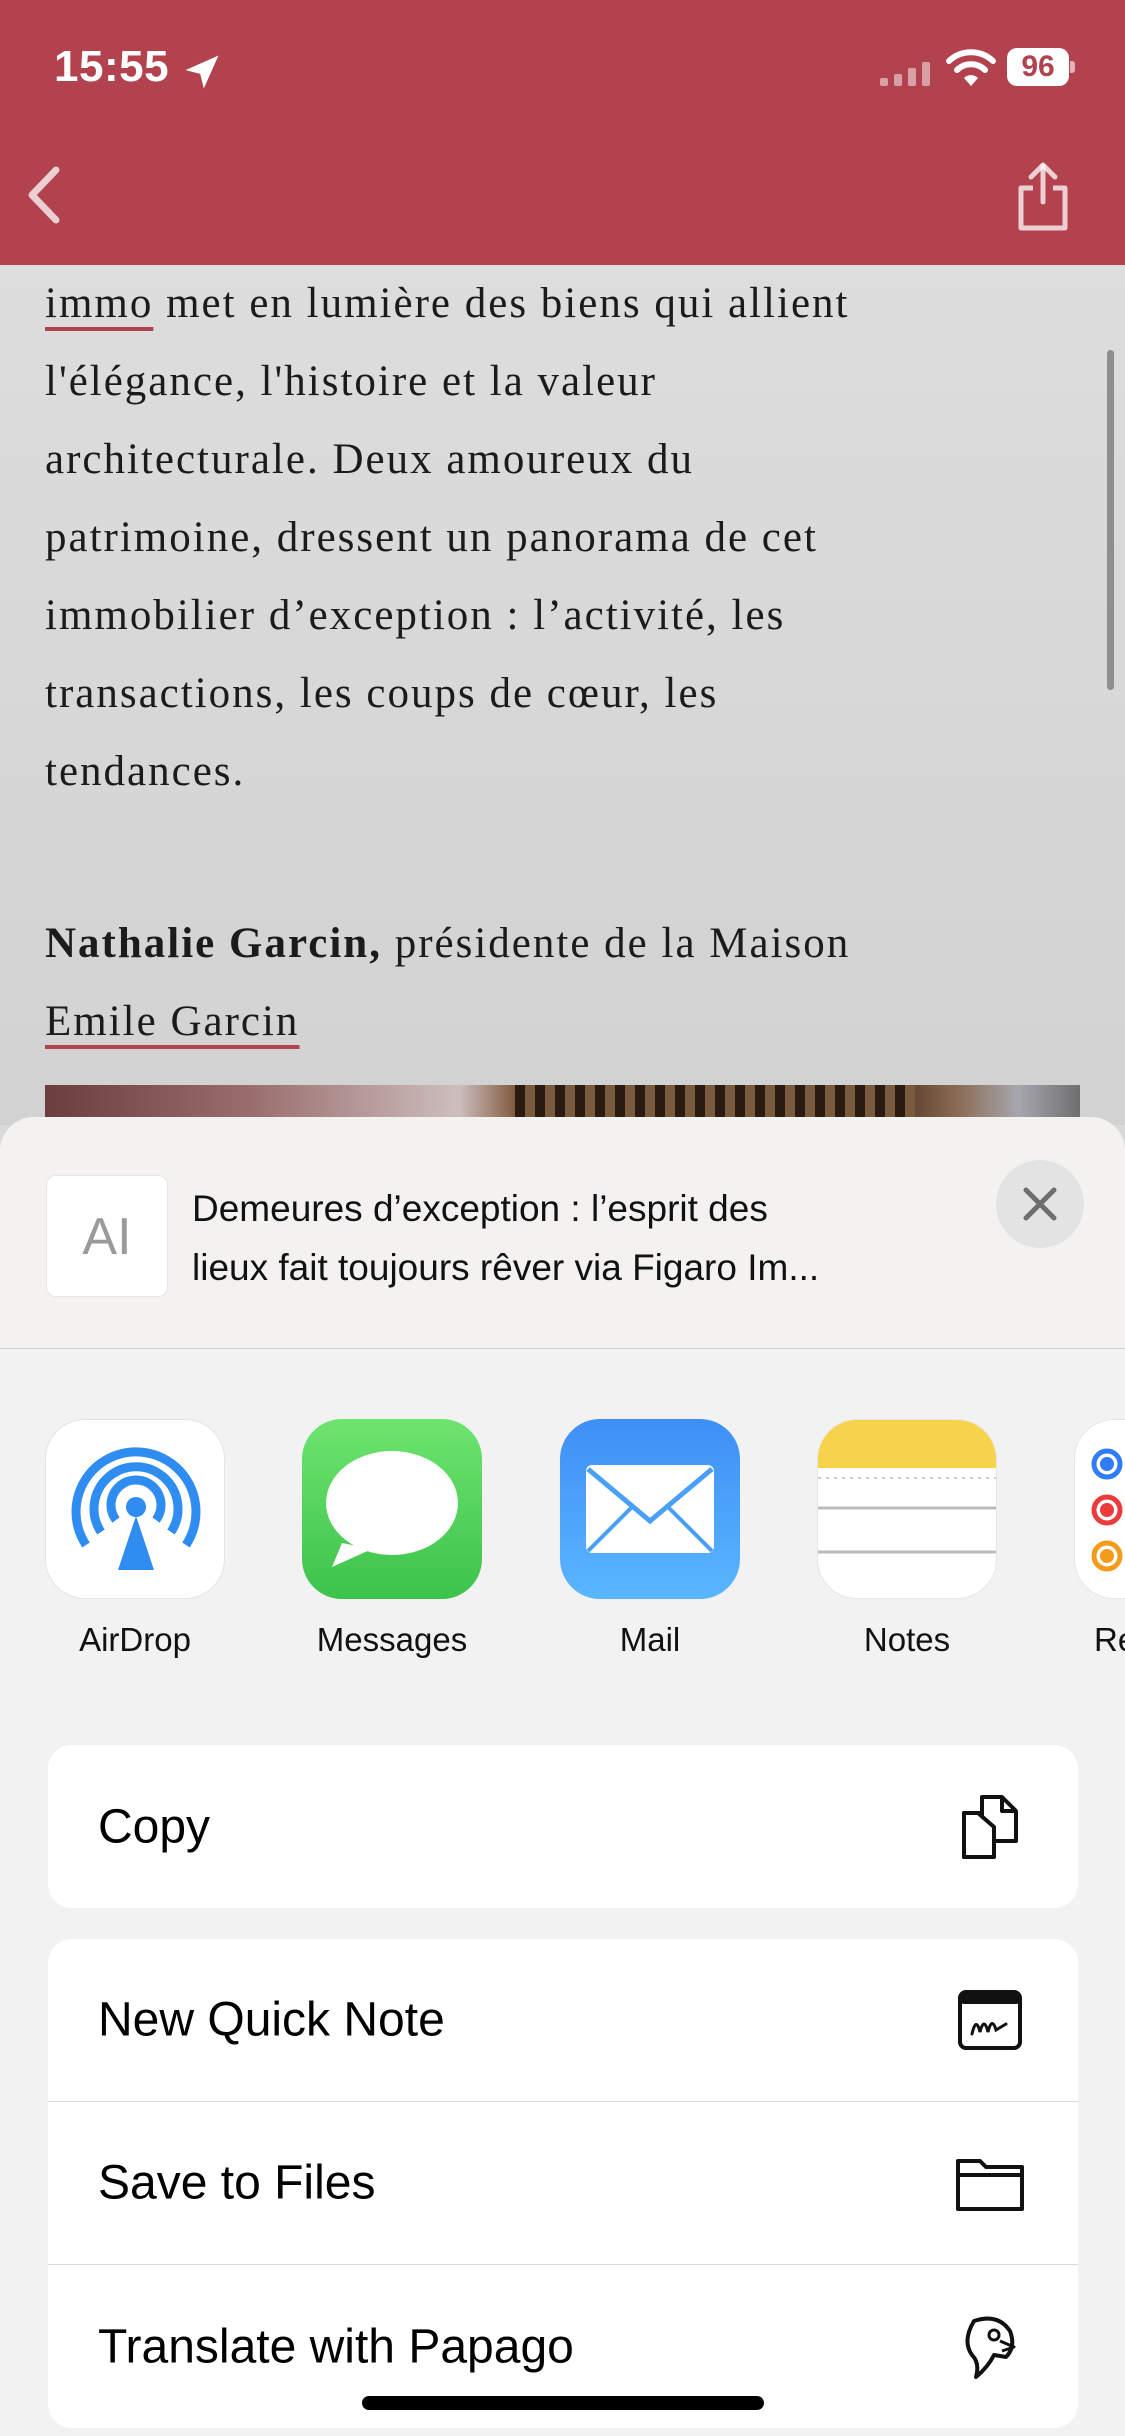  I want to click on article-line: immobilier d’exception : l’activité, les, so click(415, 615).